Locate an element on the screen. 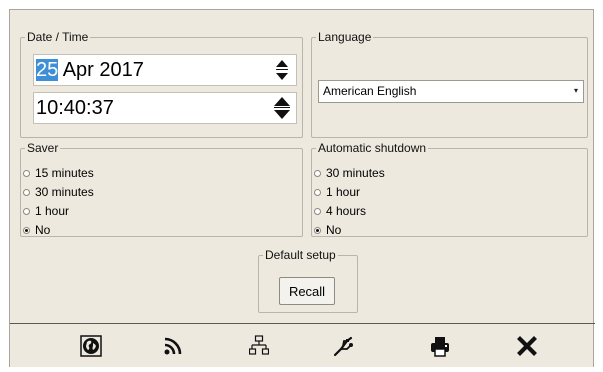 This screenshot has height=372, width=603. close-icon is located at coordinates (527, 346).